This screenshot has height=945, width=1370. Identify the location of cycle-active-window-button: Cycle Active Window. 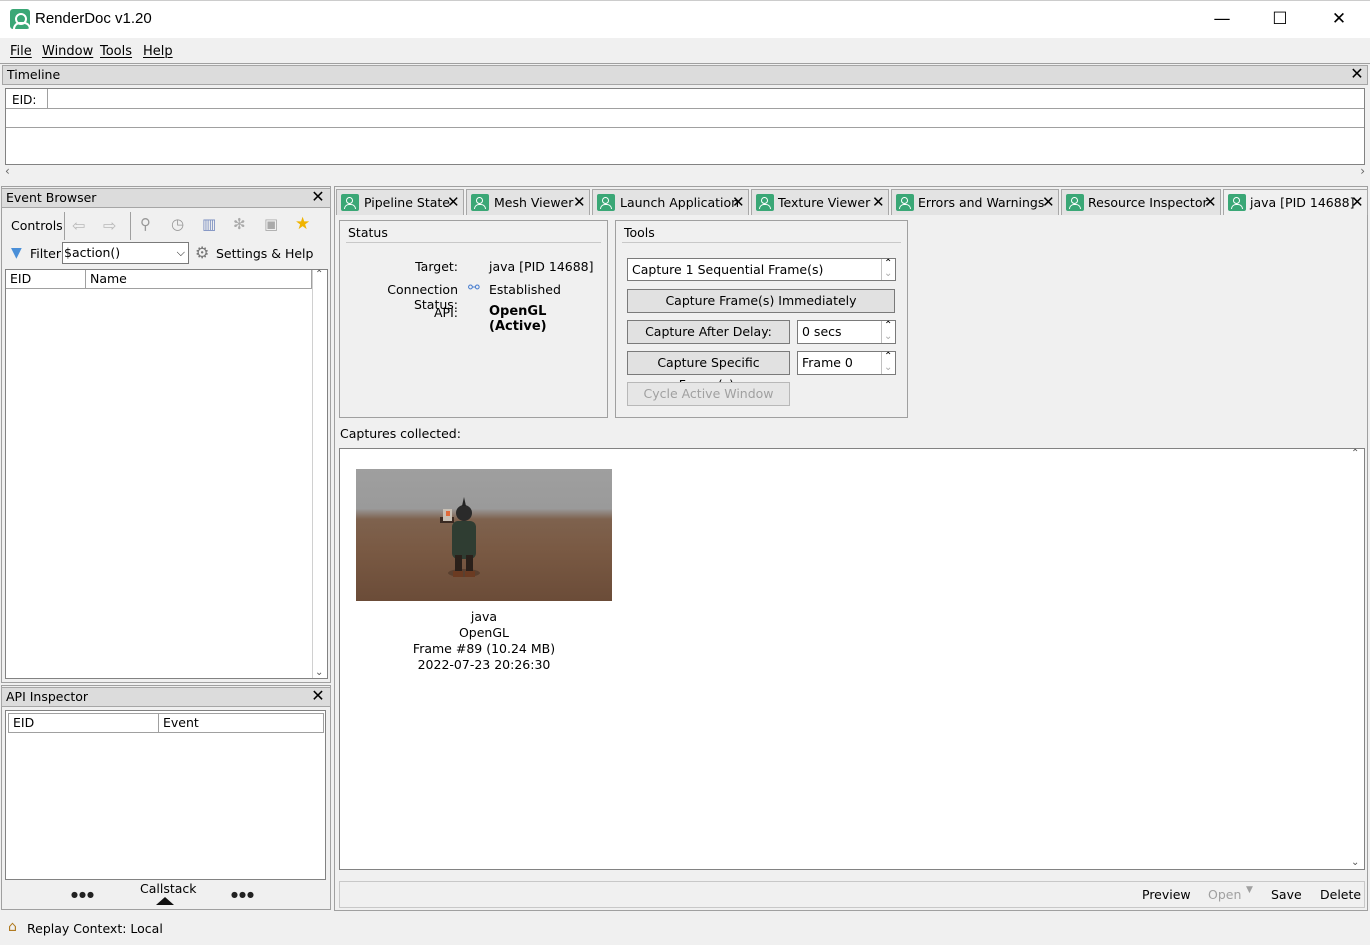
(708, 394).